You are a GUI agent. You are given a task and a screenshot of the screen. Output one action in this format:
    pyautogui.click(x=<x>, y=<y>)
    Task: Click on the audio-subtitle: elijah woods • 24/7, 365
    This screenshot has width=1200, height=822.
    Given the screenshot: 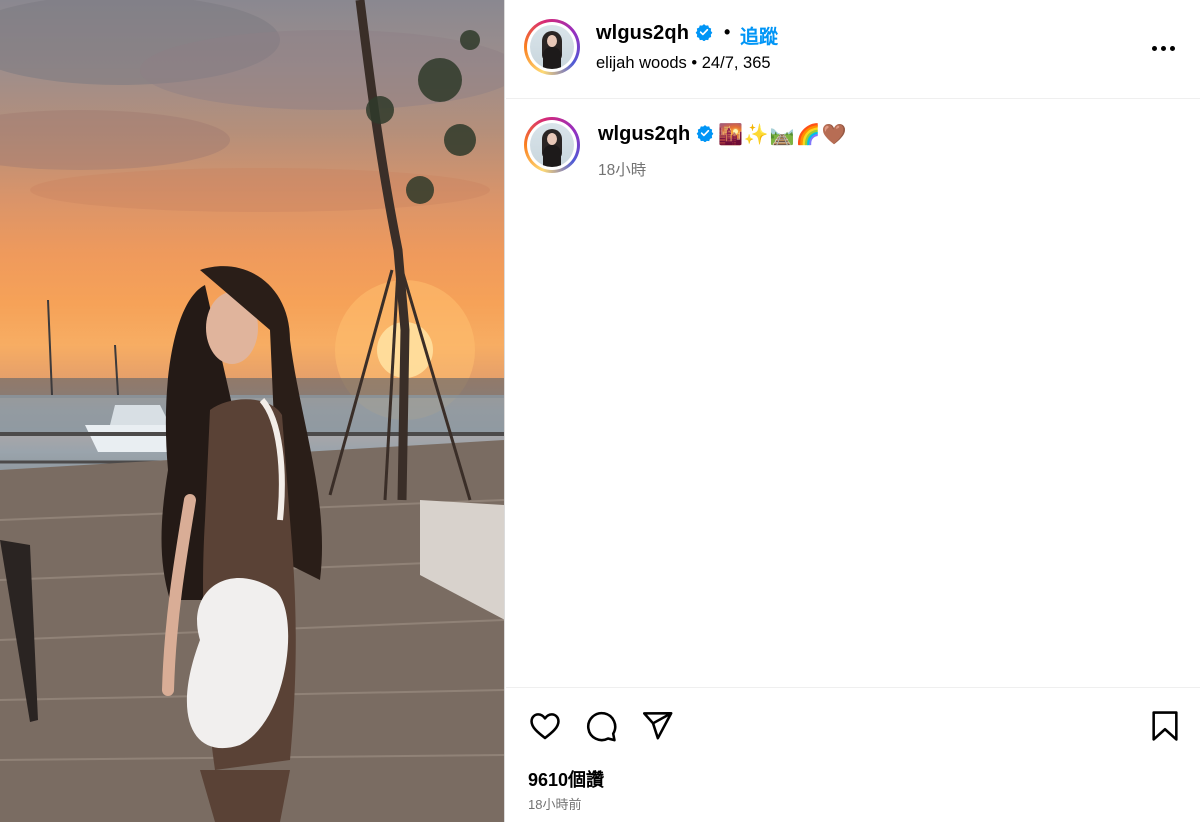 What is the action you would take?
    pyautogui.click(x=683, y=63)
    